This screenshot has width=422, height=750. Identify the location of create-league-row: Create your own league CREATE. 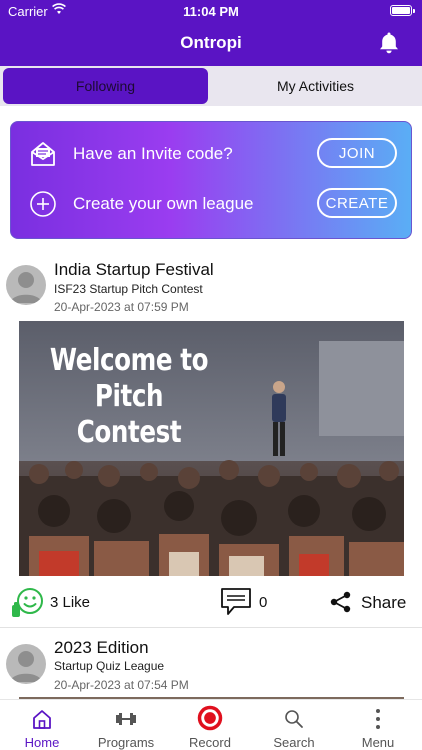
(212, 204).